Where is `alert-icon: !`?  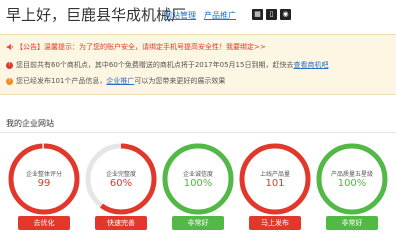
alert-icon: ! is located at coordinates (9, 65).